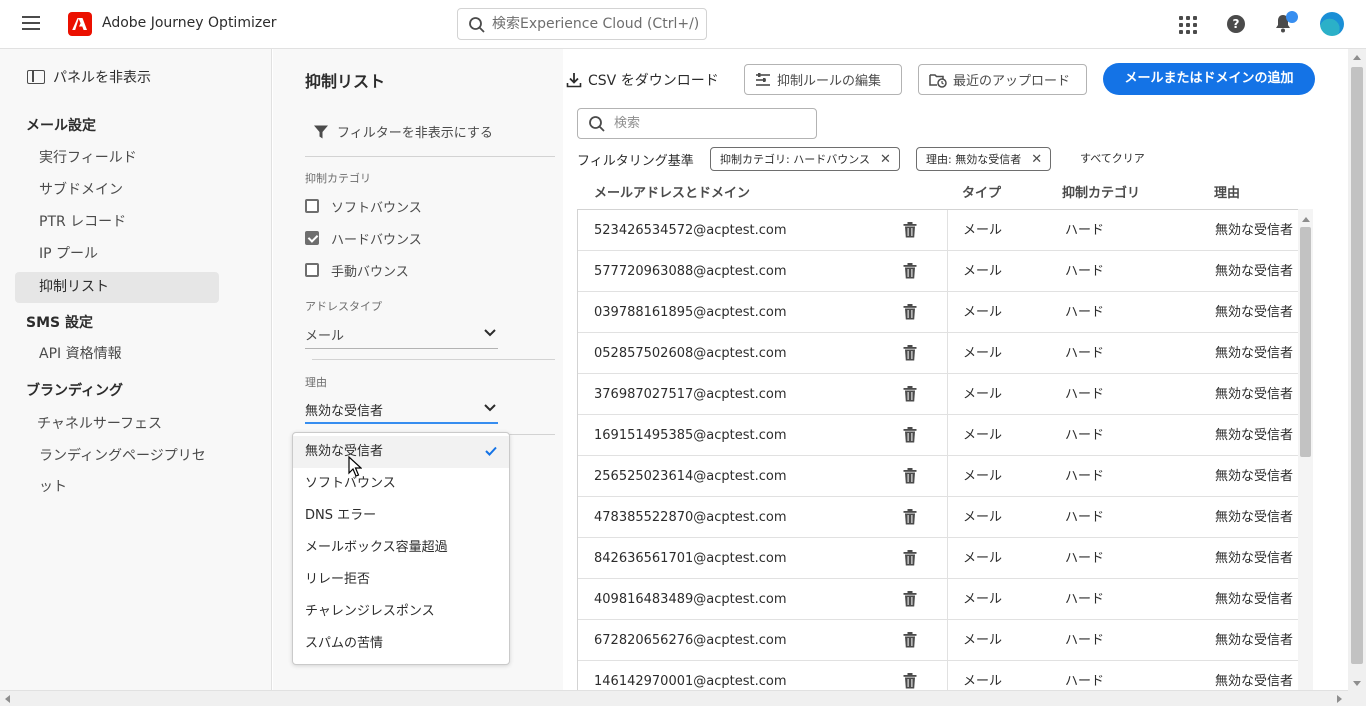 The width and height of the screenshot is (1366, 706). What do you see at coordinates (344, 451) in the screenshot?
I see `option-label: 無効な受信者` at bounding box center [344, 451].